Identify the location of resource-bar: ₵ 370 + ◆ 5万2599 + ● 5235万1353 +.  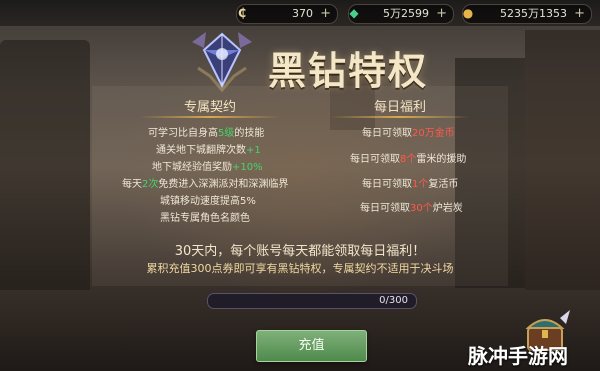
(300, 13).